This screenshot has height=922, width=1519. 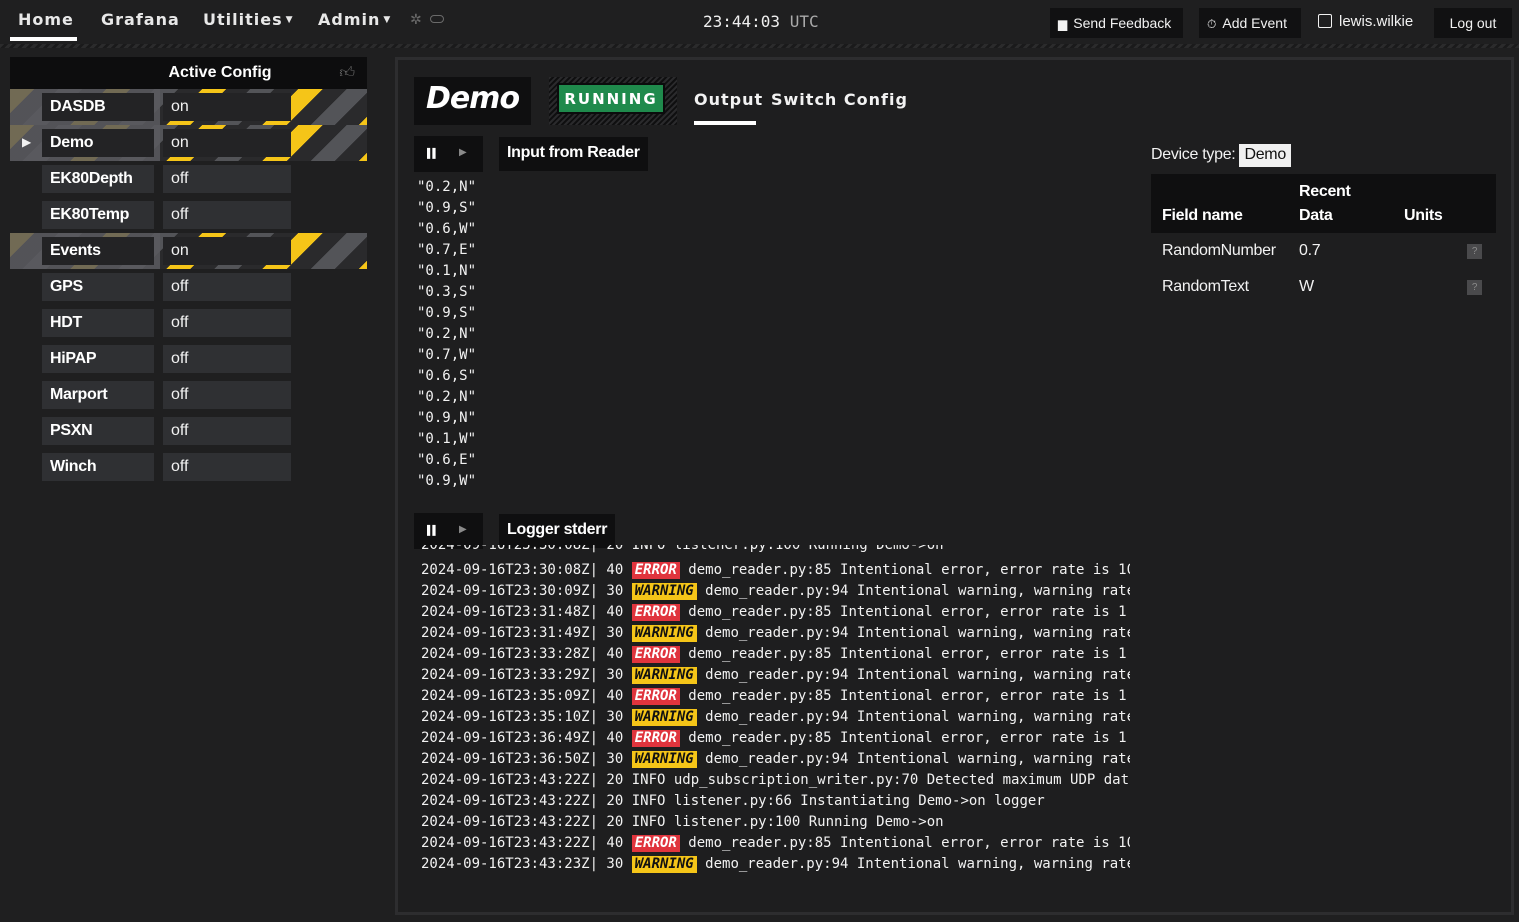 I want to click on col-recent-line1: Recent, so click(x=1325, y=191).